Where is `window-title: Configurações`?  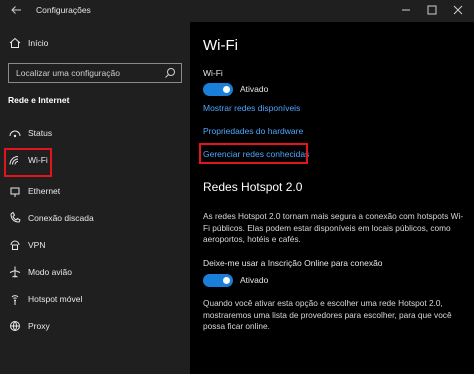 window-title: Configurações is located at coordinates (63, 10).